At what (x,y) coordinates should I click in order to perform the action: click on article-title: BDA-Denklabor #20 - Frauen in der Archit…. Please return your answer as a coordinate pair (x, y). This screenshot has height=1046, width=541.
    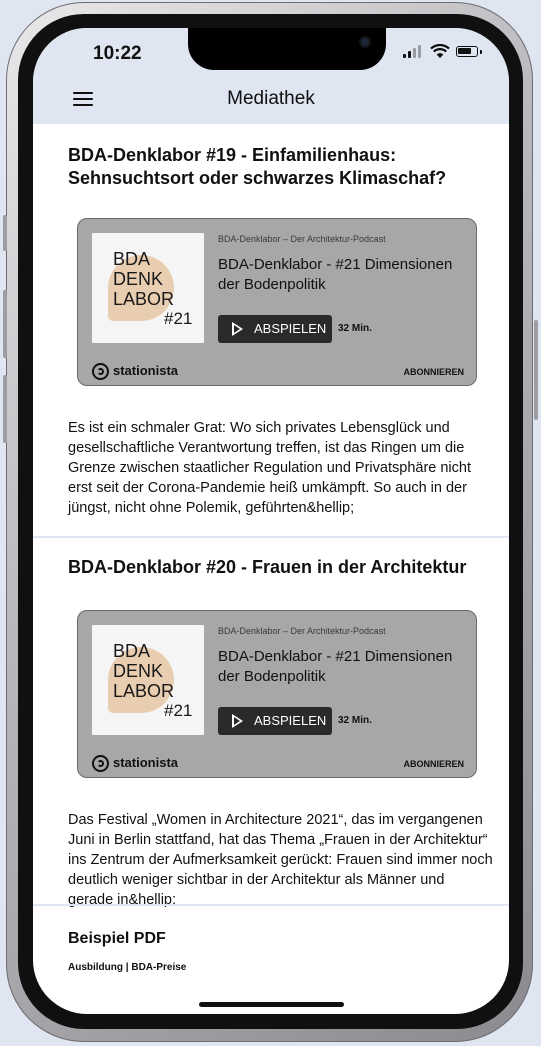
    Looking at the image, I should click on (278, 567).